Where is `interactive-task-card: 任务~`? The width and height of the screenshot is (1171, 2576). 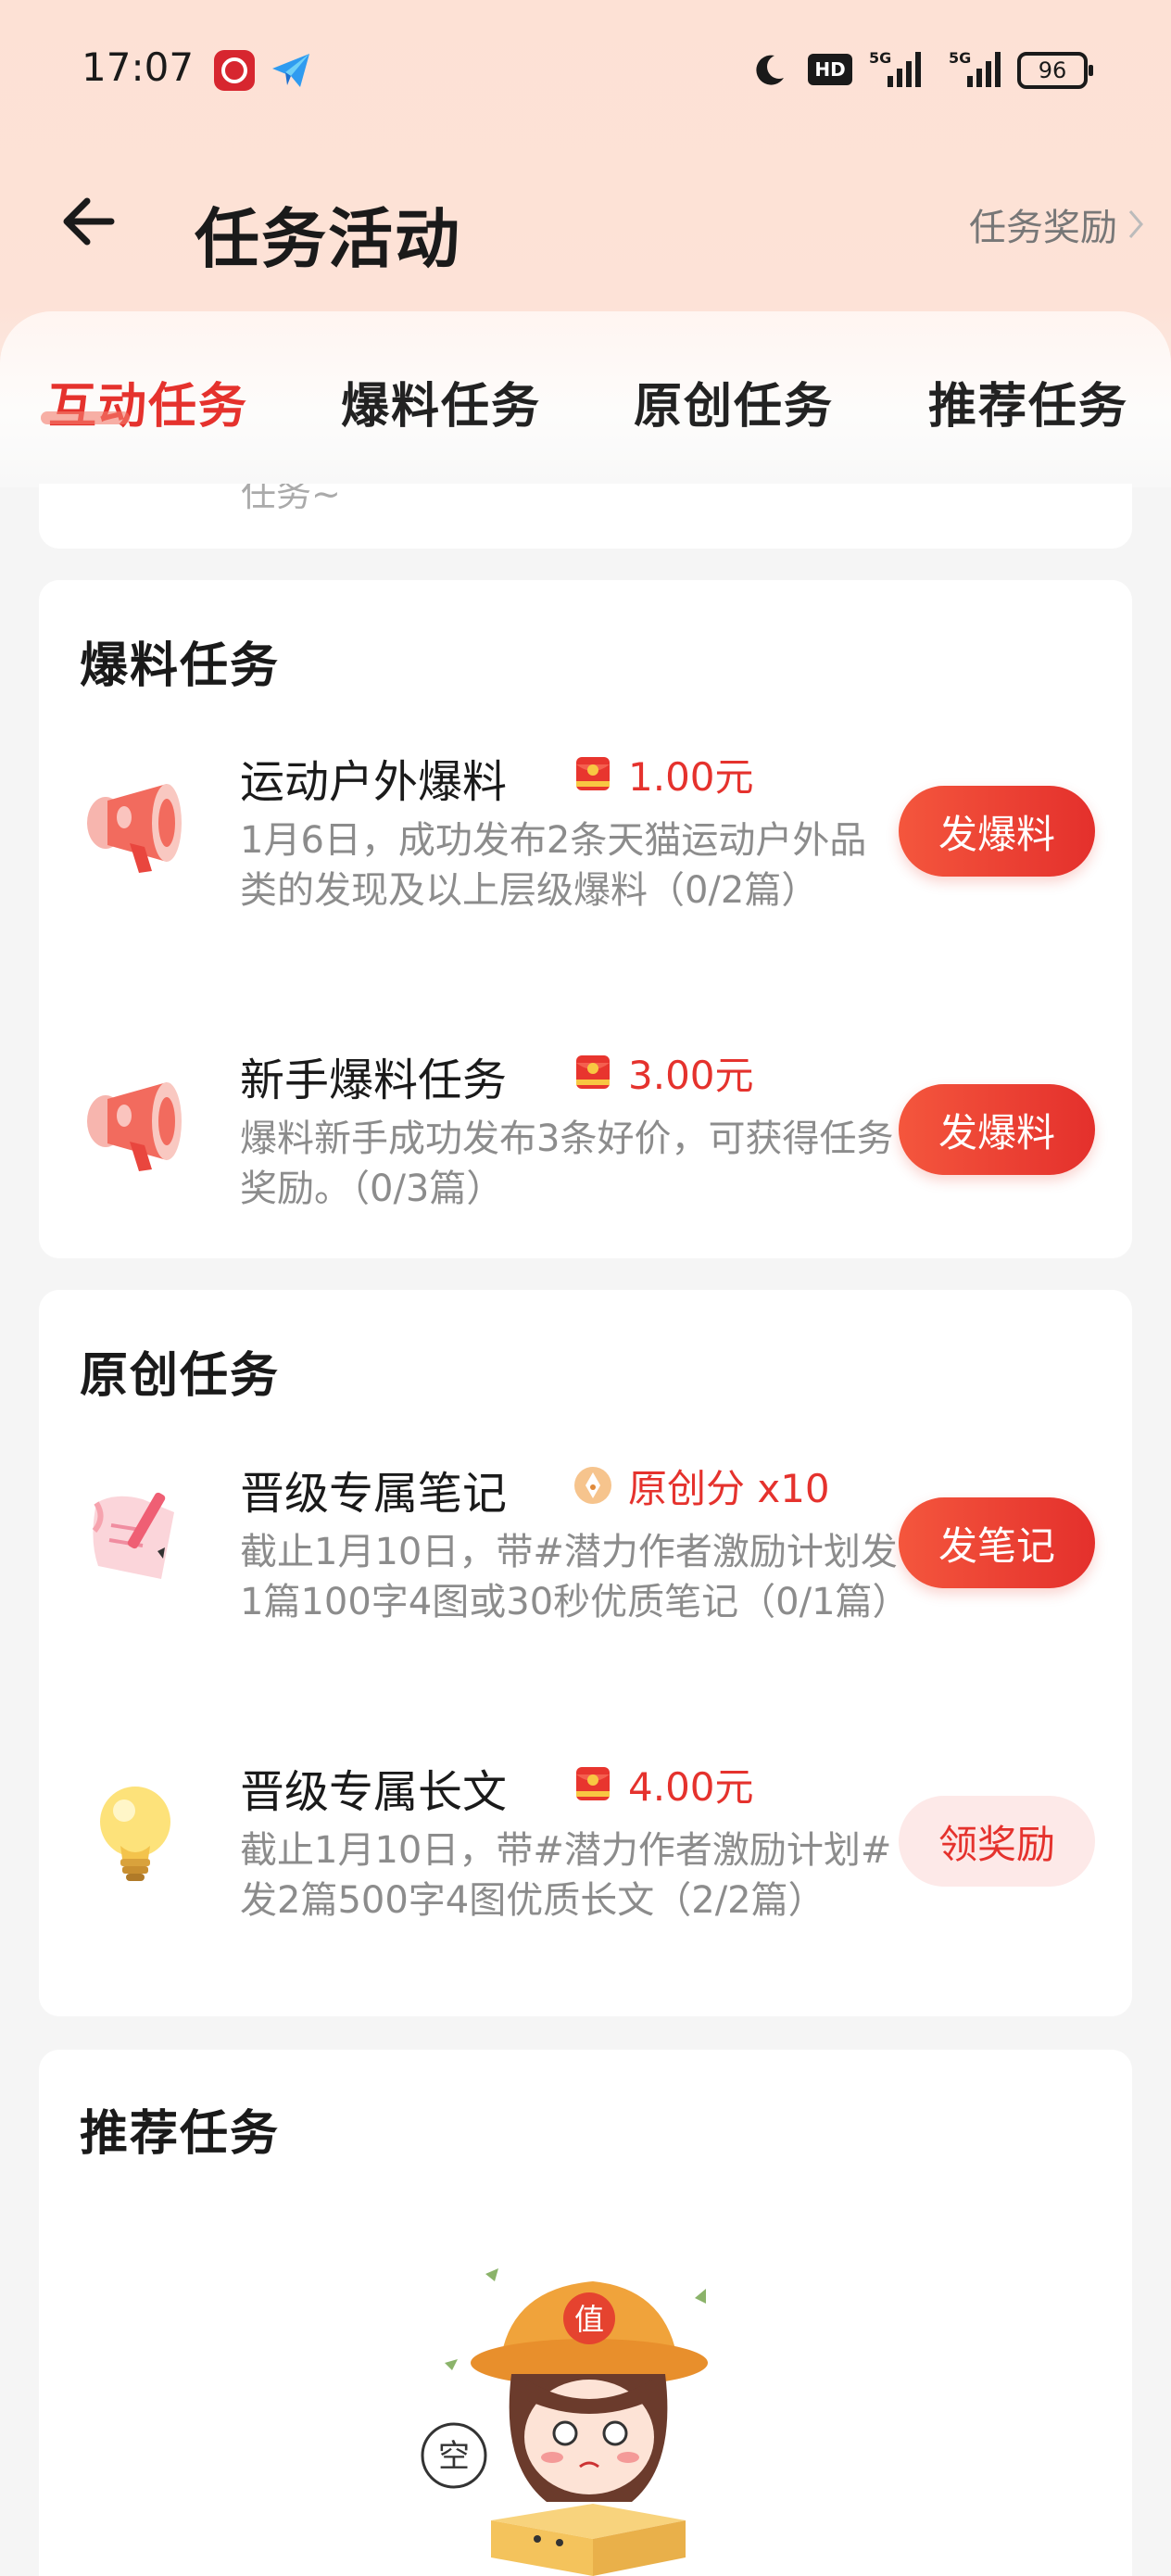 interactive-task-card: 任务~ is located at coordinates (585, 516).